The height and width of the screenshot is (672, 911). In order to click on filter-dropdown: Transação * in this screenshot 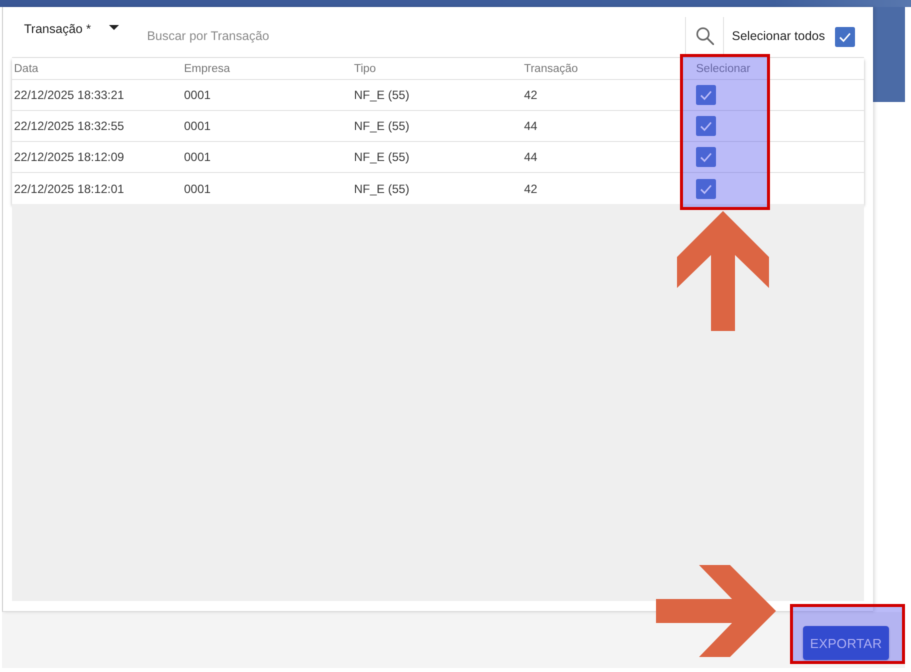, I will do `click(68, 21)`.